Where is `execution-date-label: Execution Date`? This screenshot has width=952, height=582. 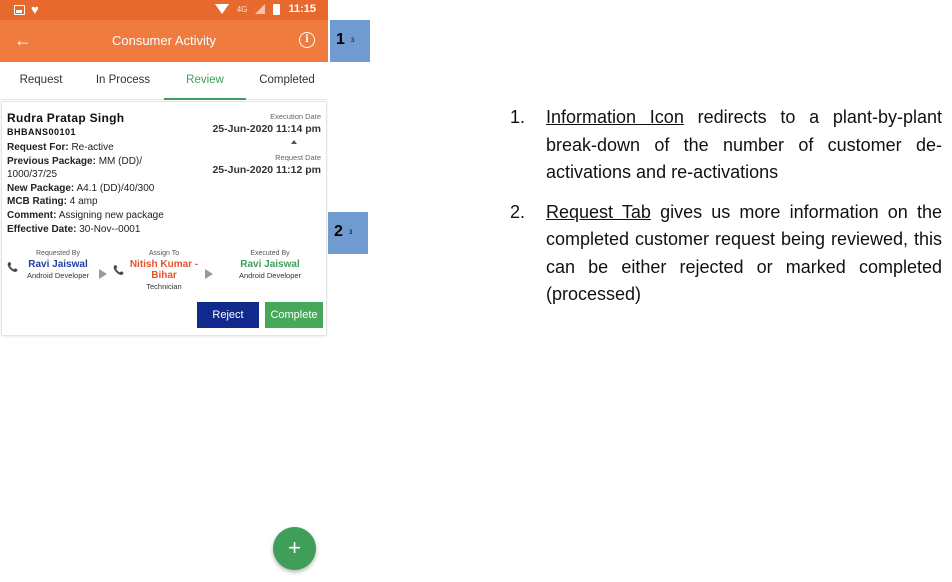 execution-date-label: Execution Date is located at coordinates (295, 116).